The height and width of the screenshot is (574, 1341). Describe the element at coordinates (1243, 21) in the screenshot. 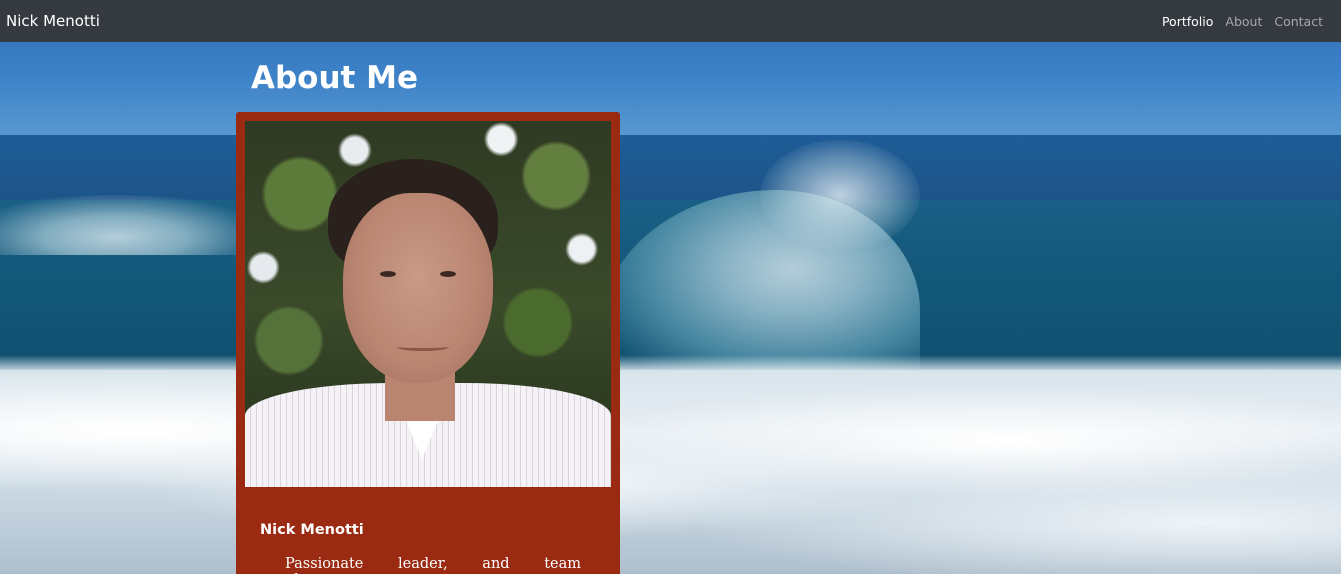

I see `nav-link-about: About` at that location.